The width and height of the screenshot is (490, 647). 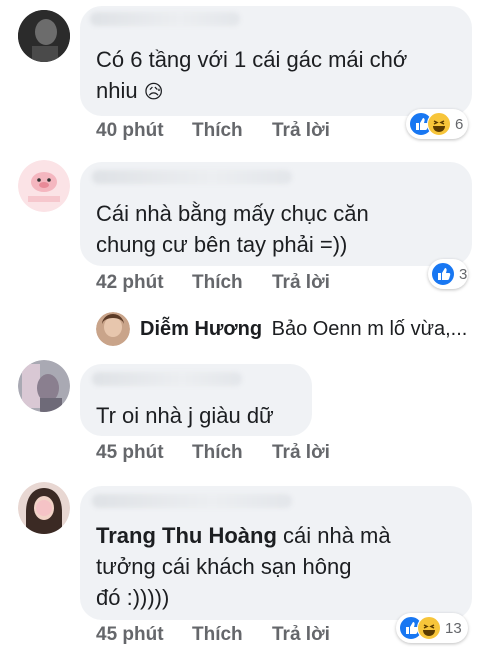 What do you see at coordinates (130, 131) in the screenshot?
I see `comment-time: 40 phút` at bounding box center [130, 131].